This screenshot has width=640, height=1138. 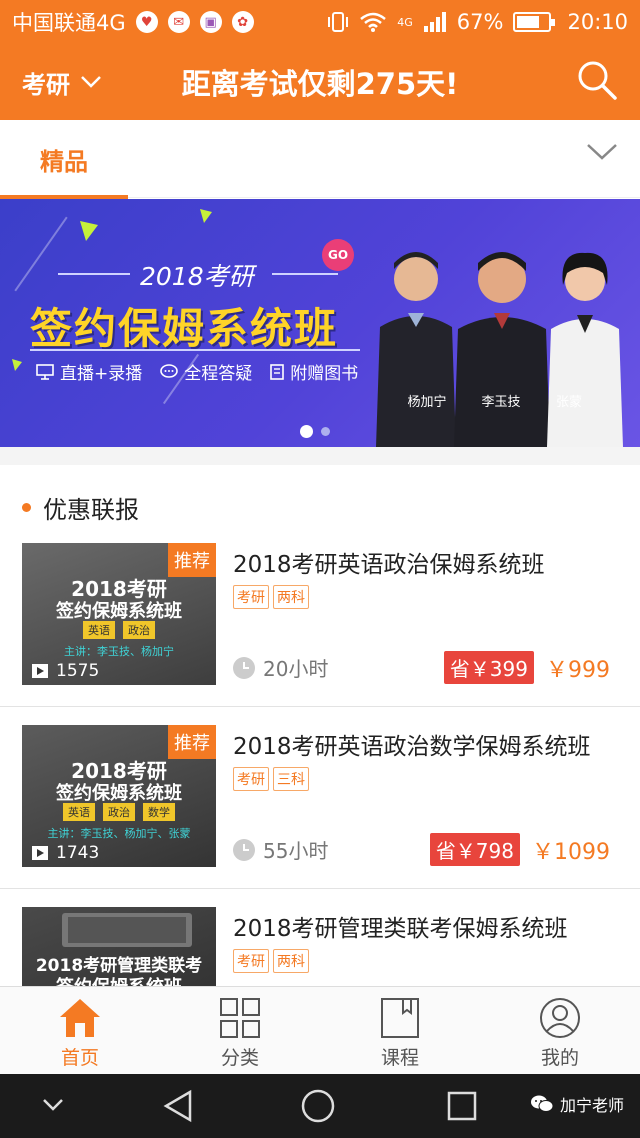 I want to click on nav-category: 分类, so click(x=240, y=1030).